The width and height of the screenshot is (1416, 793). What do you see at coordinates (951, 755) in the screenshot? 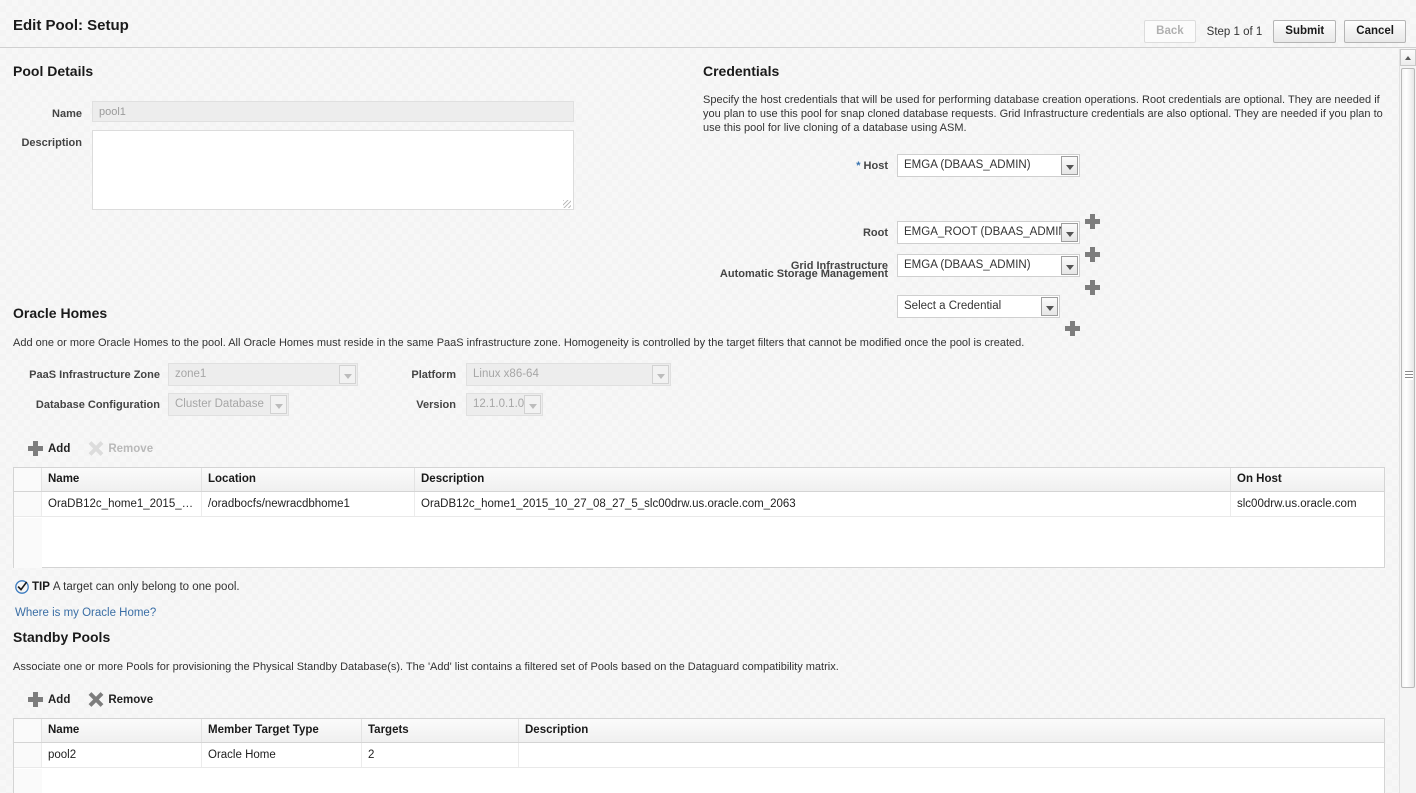
I see `cell-description` at bounding box center [951, 755].